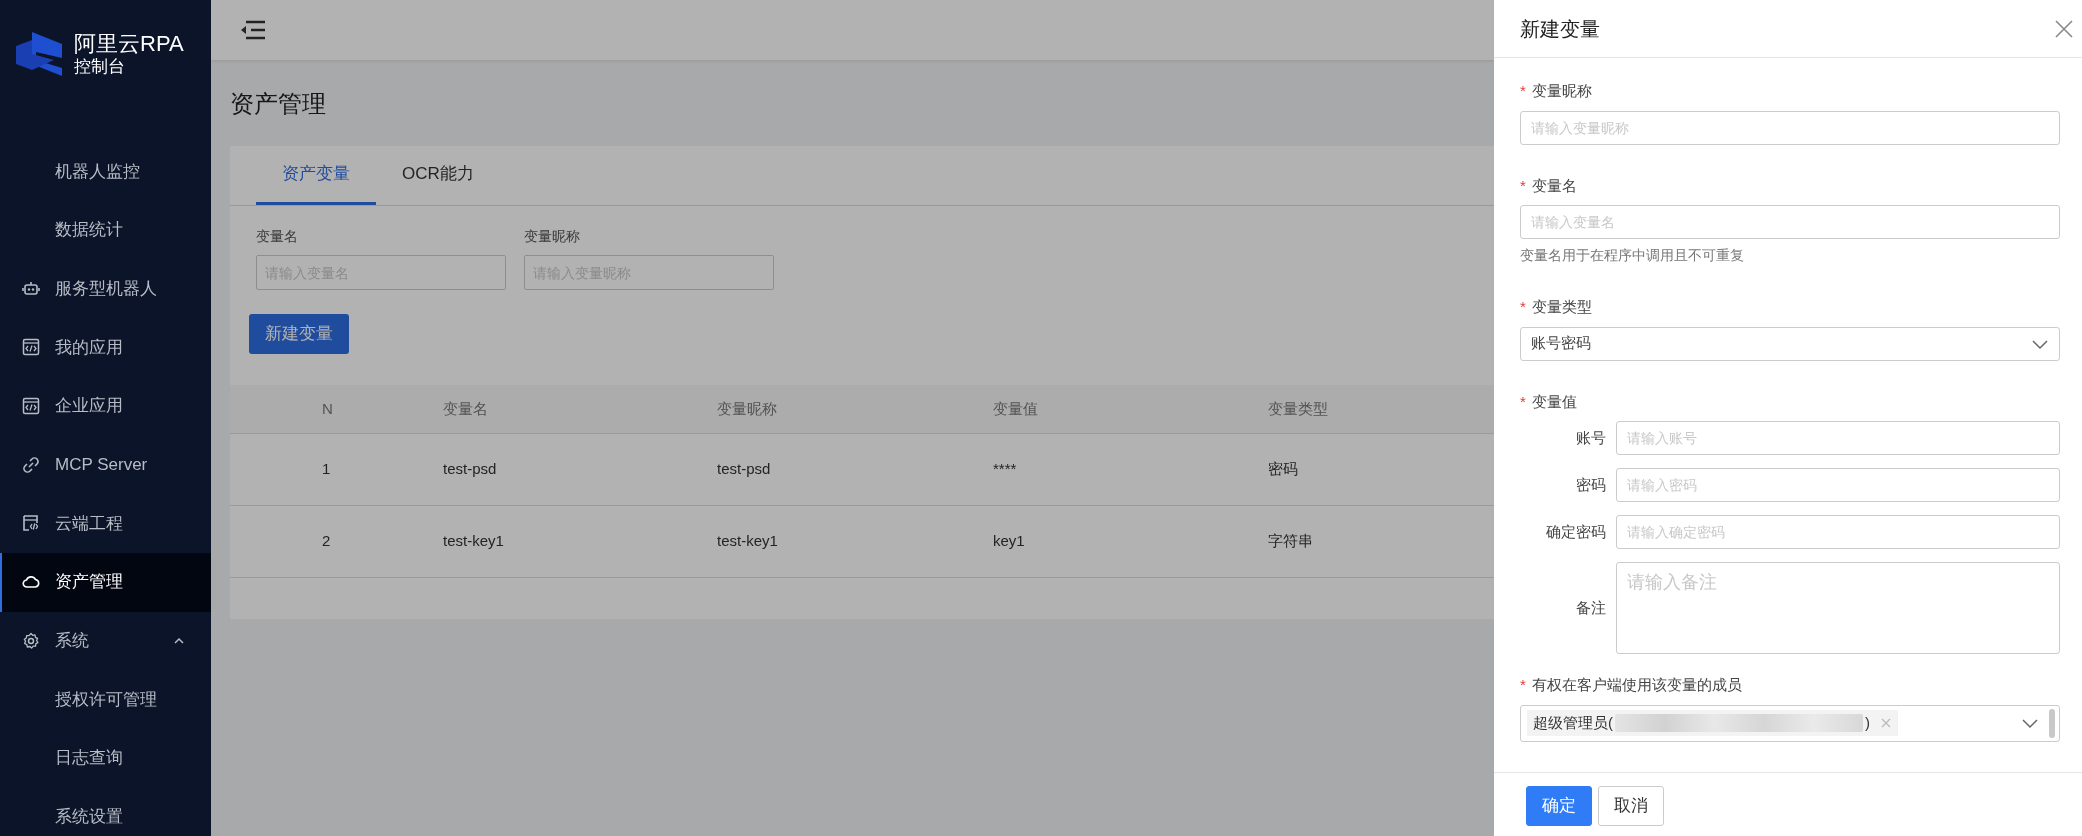 This screenshot has width=2082, height=836. Describe the element at coordinates (1631, 806) in the screenshot. I see `cancel-button: 取消` at that location.